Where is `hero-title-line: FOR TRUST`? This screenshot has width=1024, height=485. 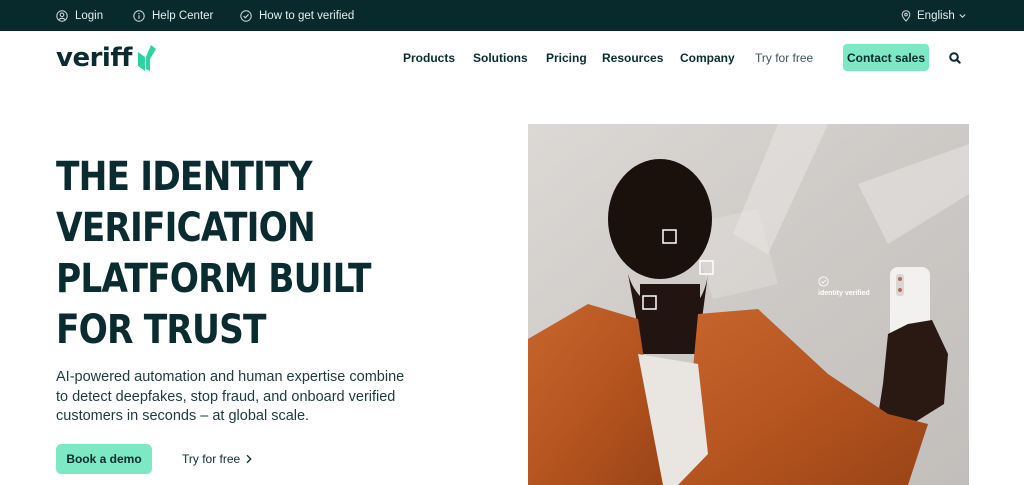
hero-title-line: FOR TRUST is located at coordinates (161, 330).